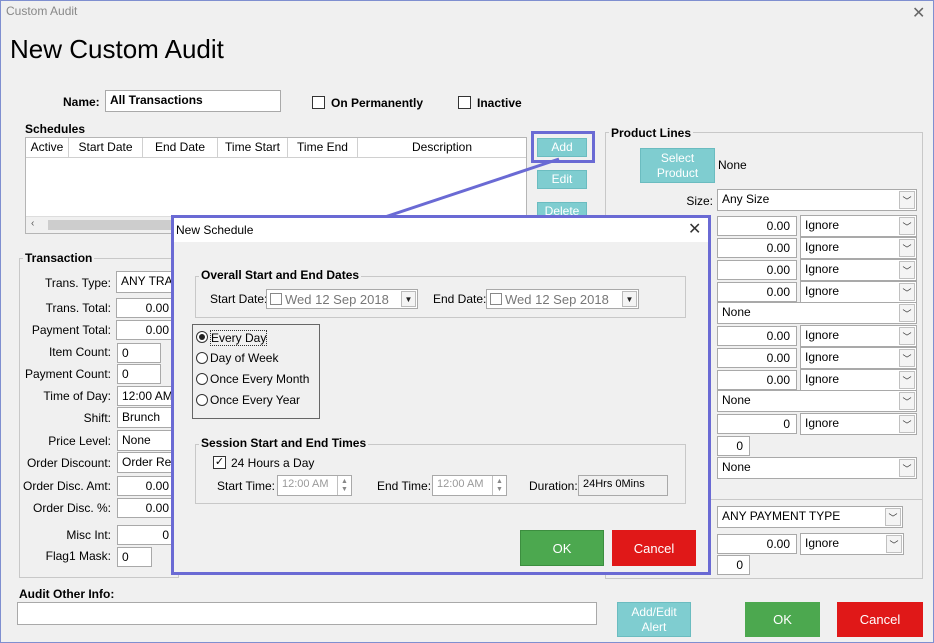 This screenshot has height=643, width=934. I want to click on every-day-label: Every Day, so click(239, 338).